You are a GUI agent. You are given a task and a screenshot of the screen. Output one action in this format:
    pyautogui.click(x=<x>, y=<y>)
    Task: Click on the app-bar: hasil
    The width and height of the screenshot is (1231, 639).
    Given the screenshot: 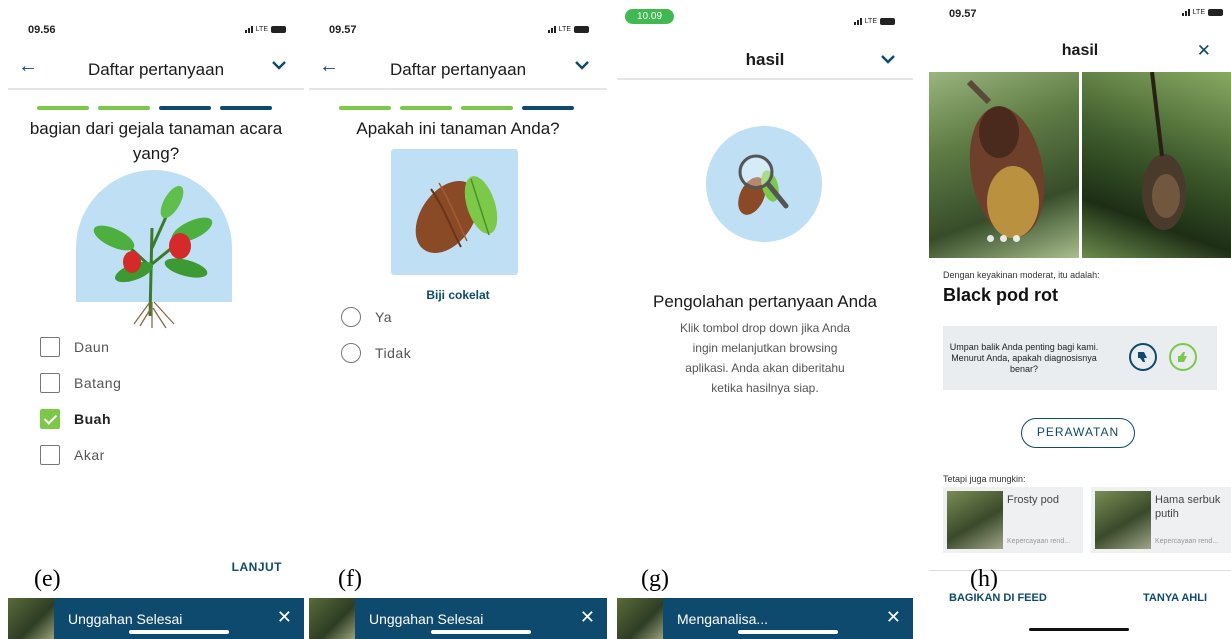 What is the action you would take?
    pyautogui.click(x=765, y=60)
    